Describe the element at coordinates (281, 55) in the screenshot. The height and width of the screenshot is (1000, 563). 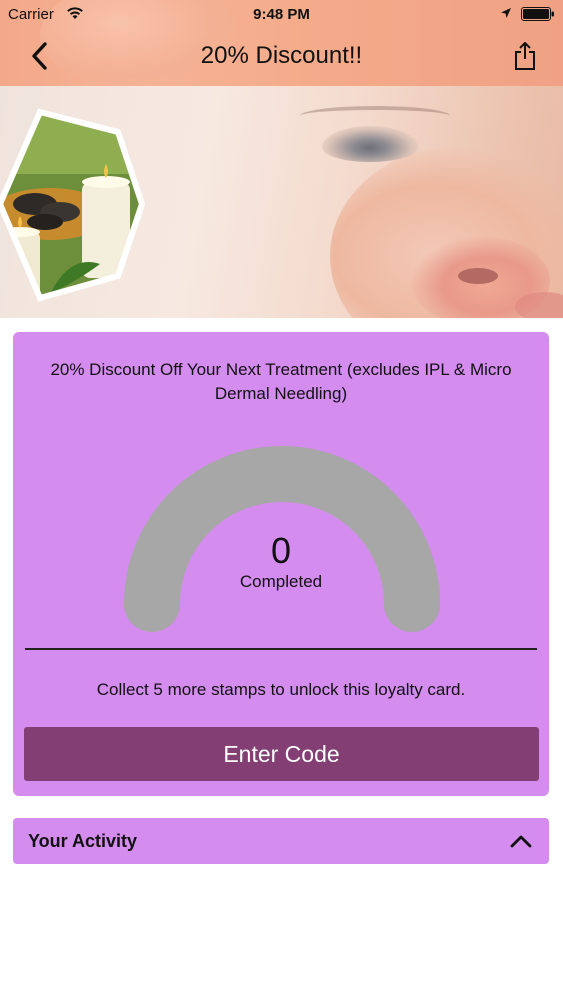
I see `page-title: 20% Discount!!` at that location.